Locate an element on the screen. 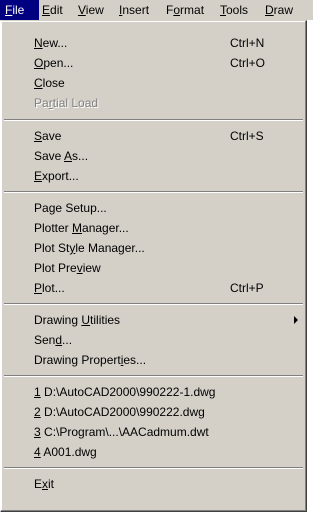 The width and height of the screenshot is (320, 512). menubar-tools: Tools is located at coordinates (234, 10).